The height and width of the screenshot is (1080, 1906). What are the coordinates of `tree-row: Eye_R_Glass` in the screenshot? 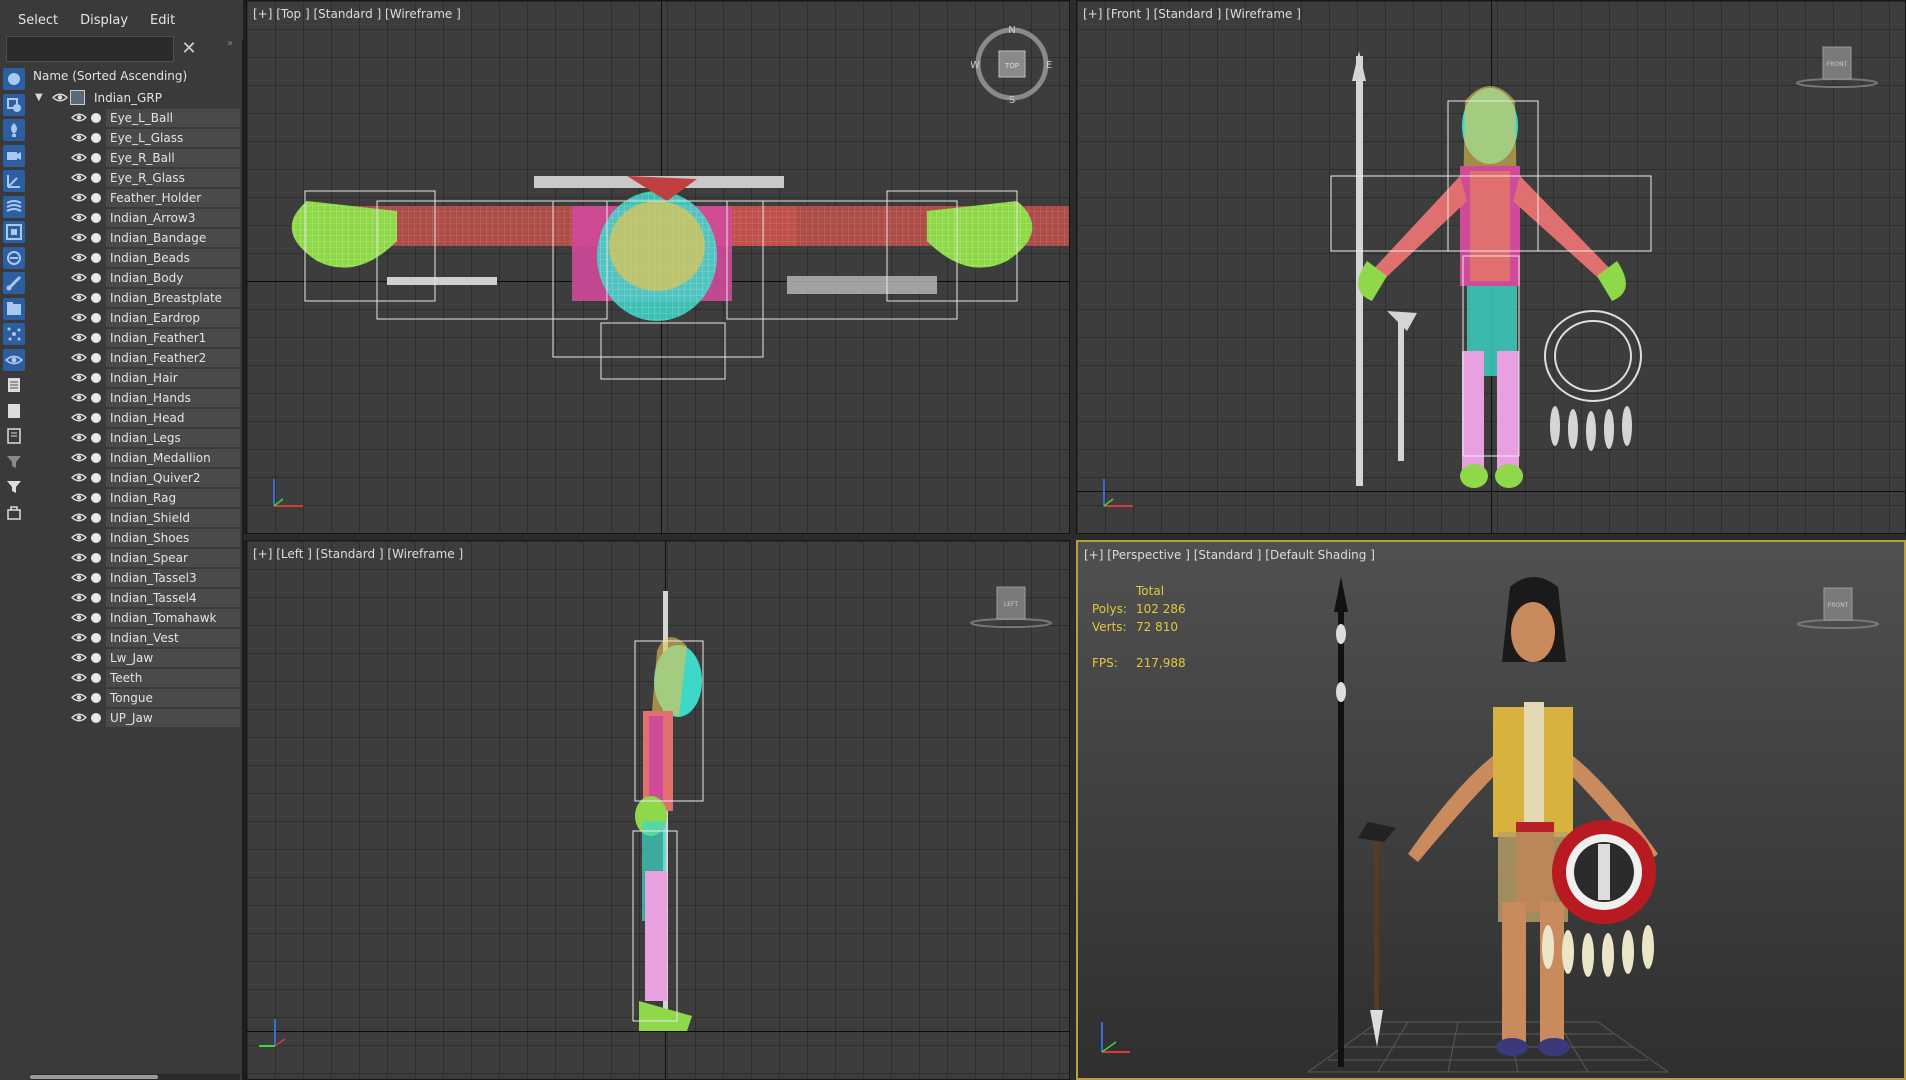 It's located at (135, 178).